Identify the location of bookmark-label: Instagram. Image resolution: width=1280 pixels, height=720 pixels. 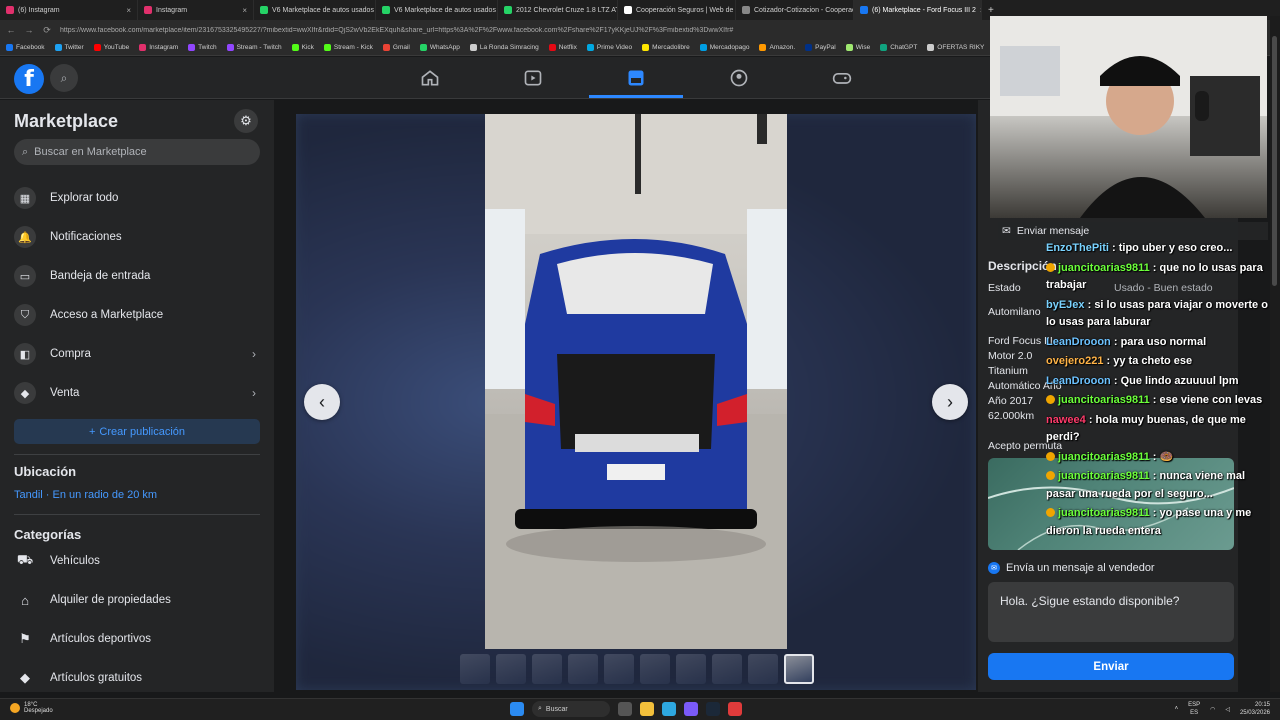
(164, 47).